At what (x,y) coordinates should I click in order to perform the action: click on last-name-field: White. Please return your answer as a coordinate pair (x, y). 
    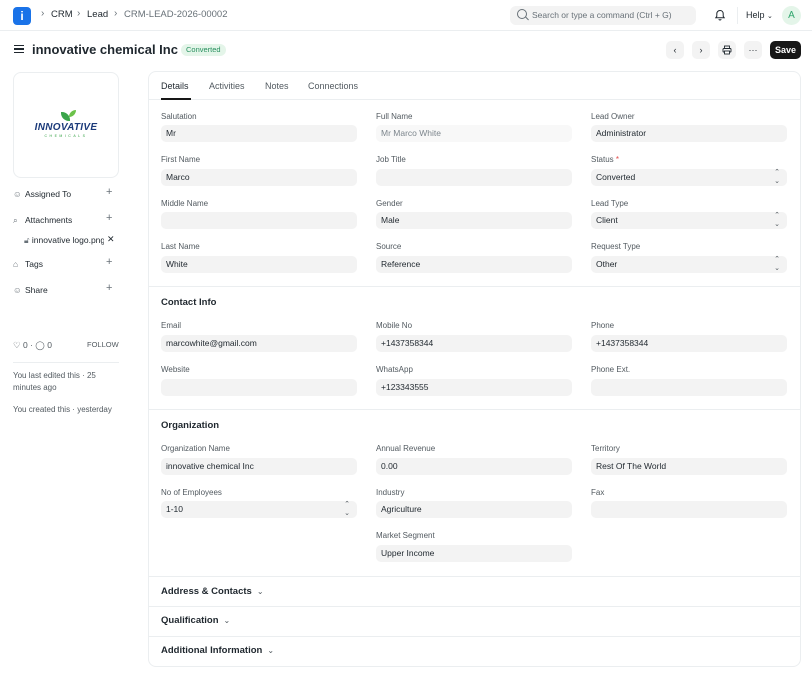
    Looking at the image, I should click on (259, 264).